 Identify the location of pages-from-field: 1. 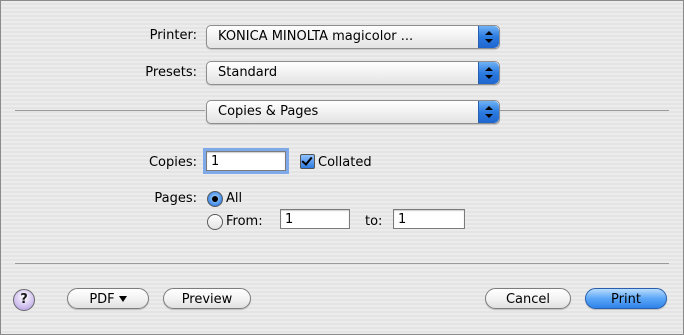
(315, 219).